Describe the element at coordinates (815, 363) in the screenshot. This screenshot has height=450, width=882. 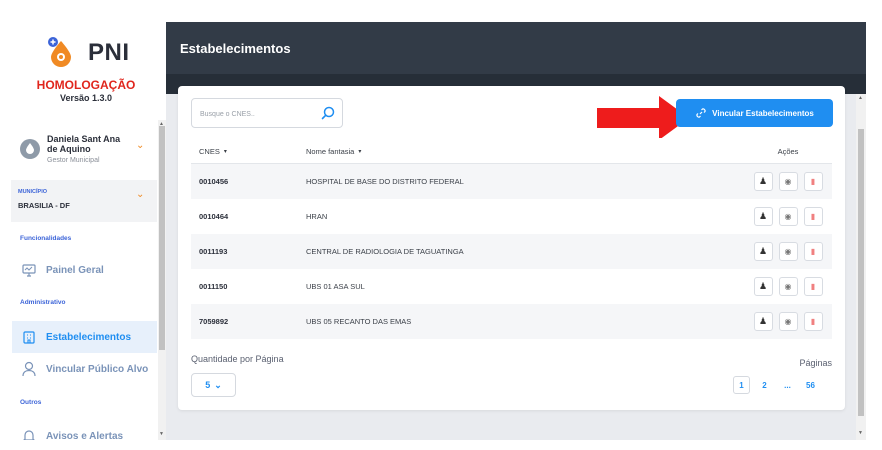
I see `pages-label: Páginas` at that location.